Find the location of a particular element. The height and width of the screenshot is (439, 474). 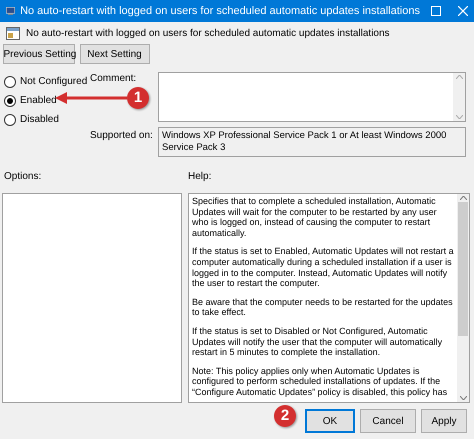

help-paragraph: Note: This policy applies only when Automatic Updates is configured to perform scheduled installations of updates. If the “Configure Automatic Updates” policy is disabled, this policy has is located at coordinates (320, 382).